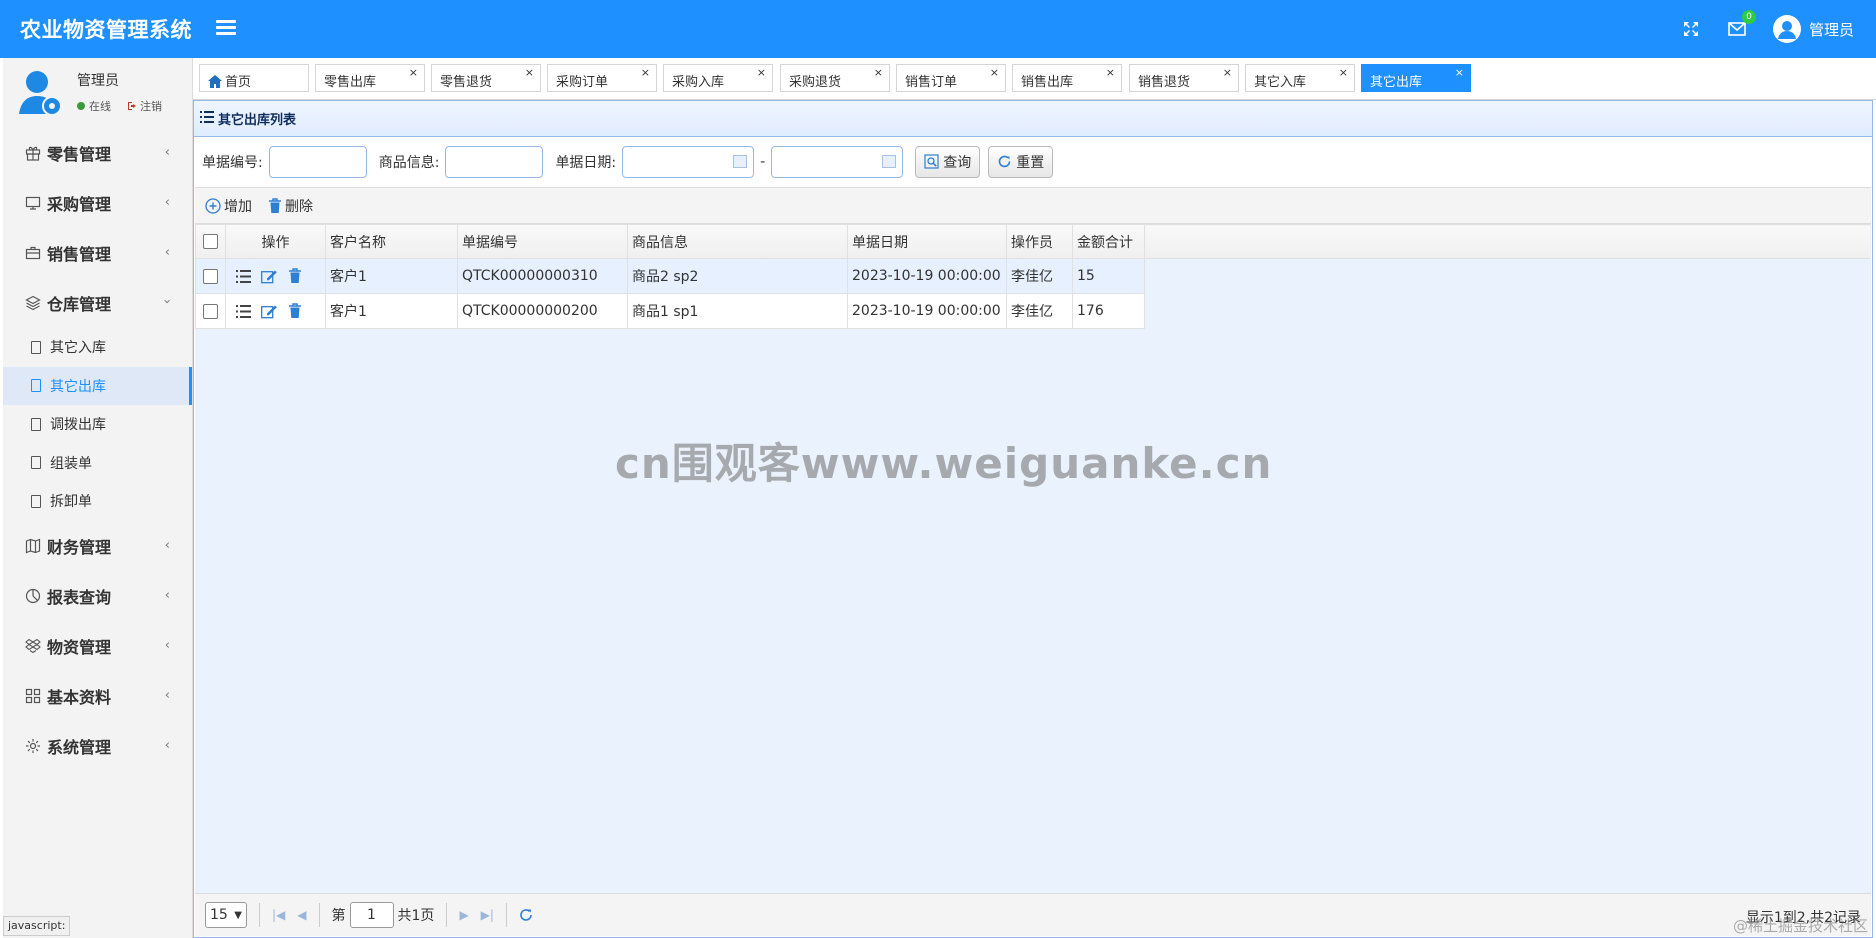 The width and height of the screenshot is (1876, 938). Describe the element at coordinates (81, 106) in the screenshot. I see `online-dot-icon` at that location.